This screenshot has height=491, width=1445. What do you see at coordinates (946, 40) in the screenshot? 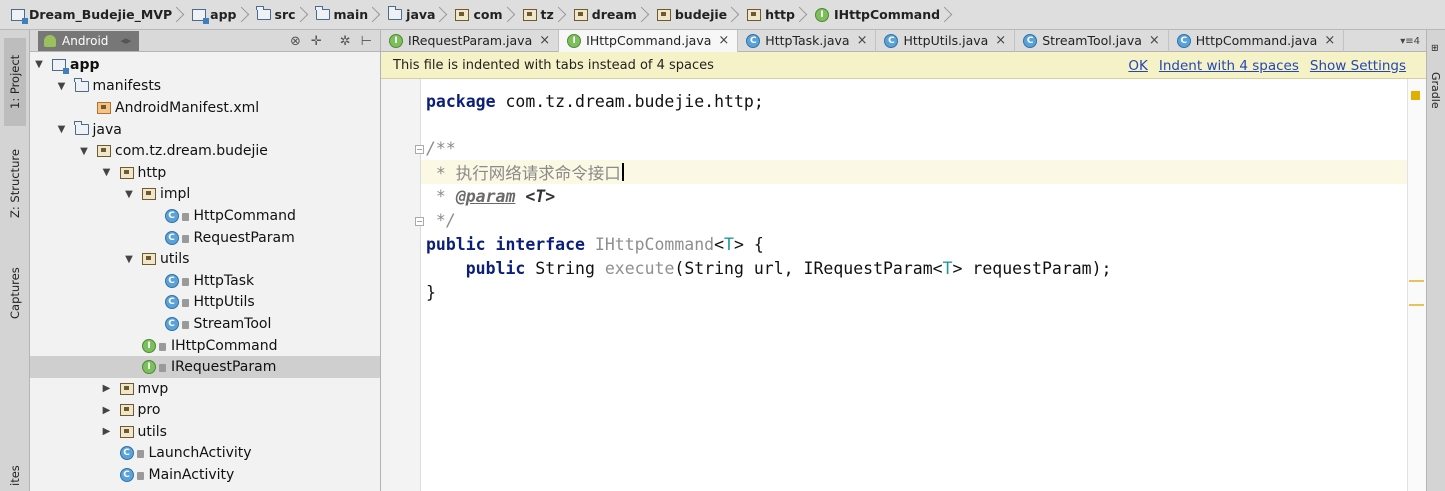
I see `editor-tab: C HttpUtils.java ×` at bounding box center [946, 40].